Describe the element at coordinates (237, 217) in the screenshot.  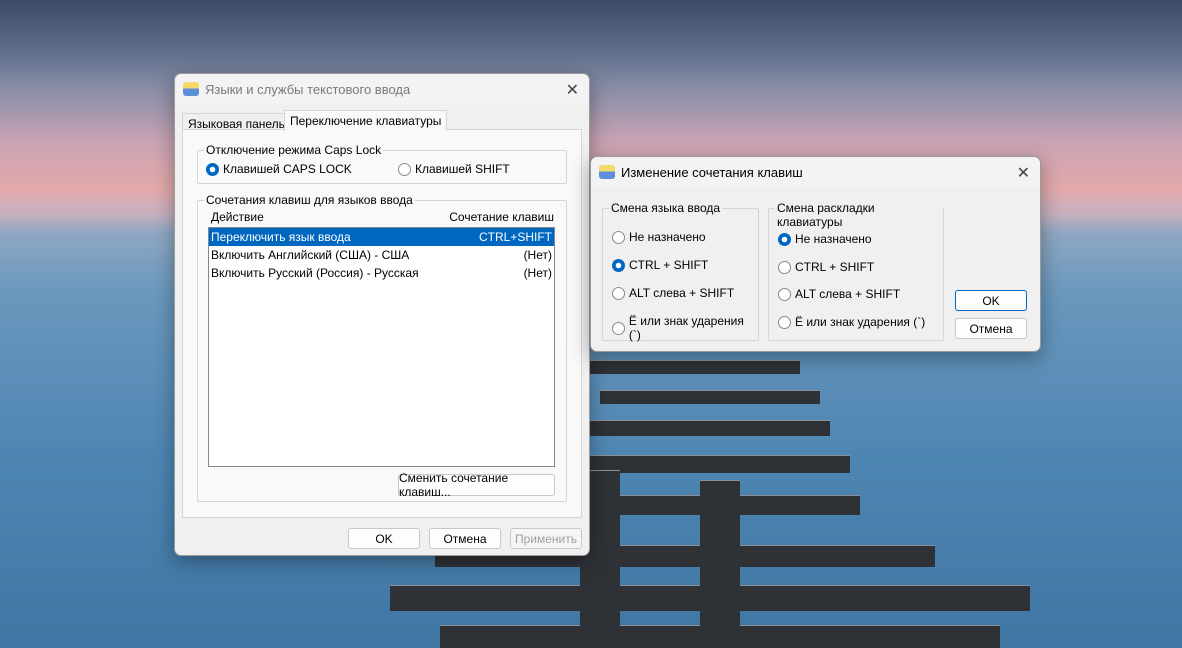
I see `column-header-action: Действие` at that location.